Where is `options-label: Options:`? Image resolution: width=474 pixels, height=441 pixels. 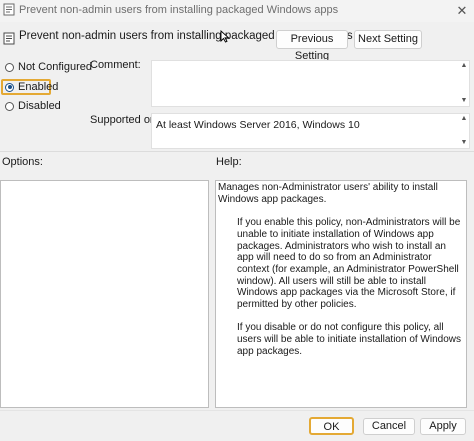
options-label: Options: is located at coordinates (22, 162).